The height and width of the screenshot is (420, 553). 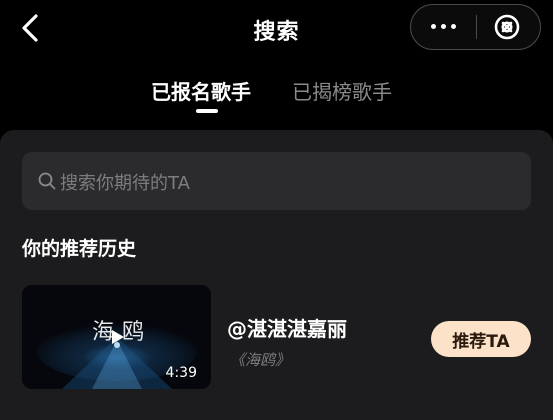 I want to click on tab-registered-singers: 已报名歌手, so click(x=201, y=90).